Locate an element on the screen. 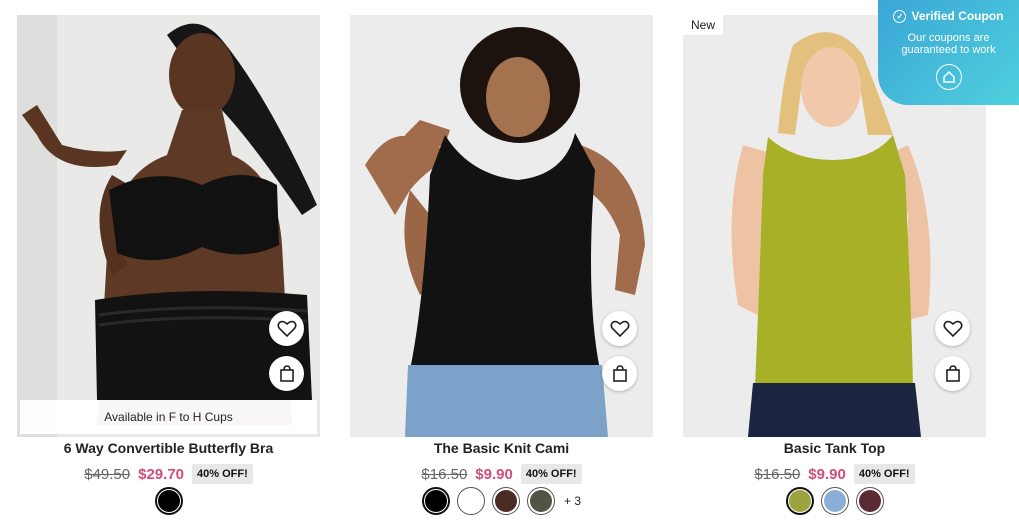 This screenshot has height=527, width=1019. product-title: Basic Tank Top is located at coordinates (834, 448).